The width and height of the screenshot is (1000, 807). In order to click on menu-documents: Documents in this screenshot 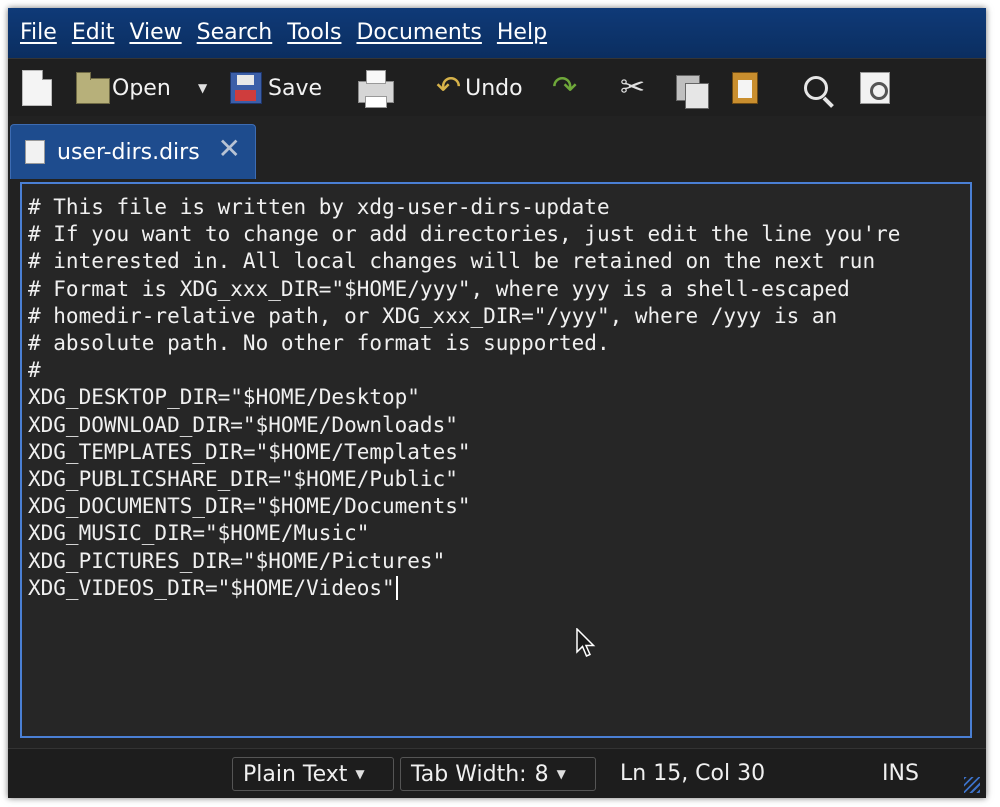, I will do `click(418, 33)`.